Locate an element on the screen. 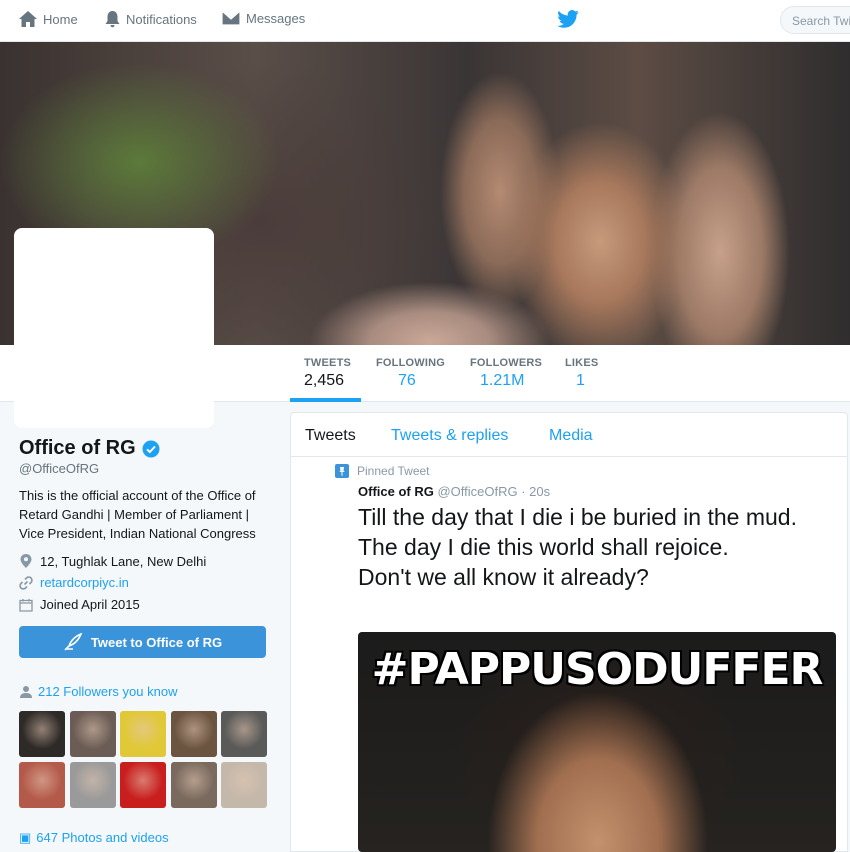 Image resolution: width=850 pixels, height=852 pixels. profile-name-row: Office of RG is located at coordinates (89, 448).